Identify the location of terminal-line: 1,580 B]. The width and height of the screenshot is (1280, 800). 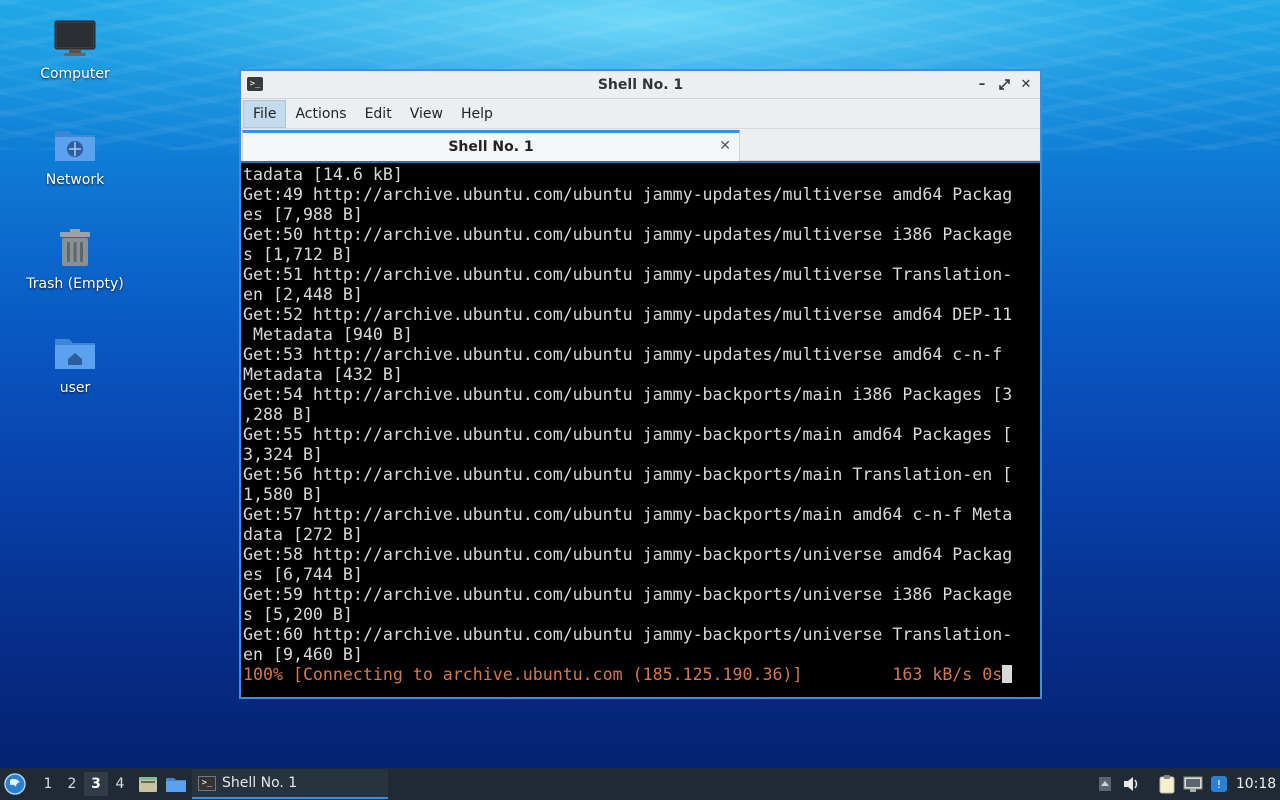
(283, 494).